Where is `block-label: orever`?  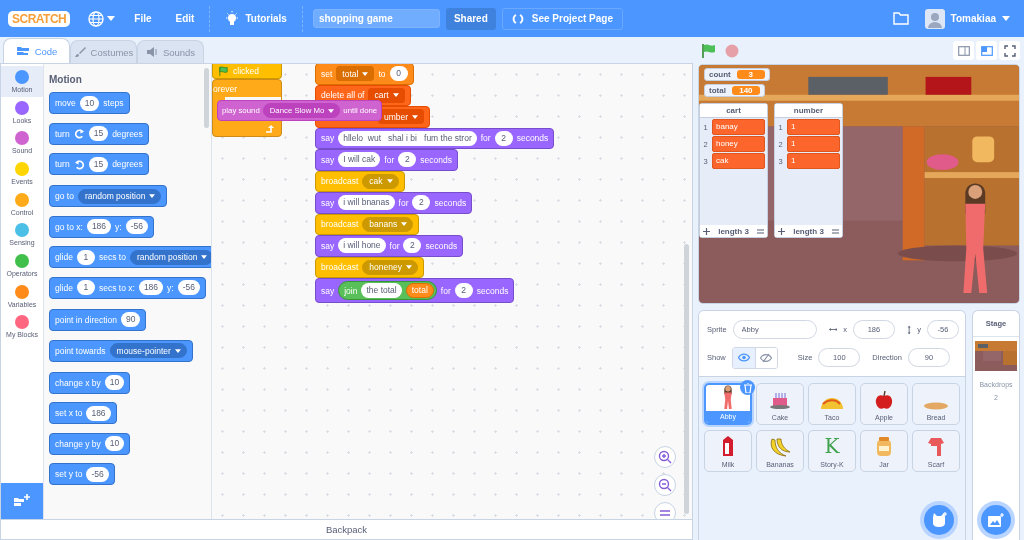 block-label: orever is located at coordinates (225, 88).